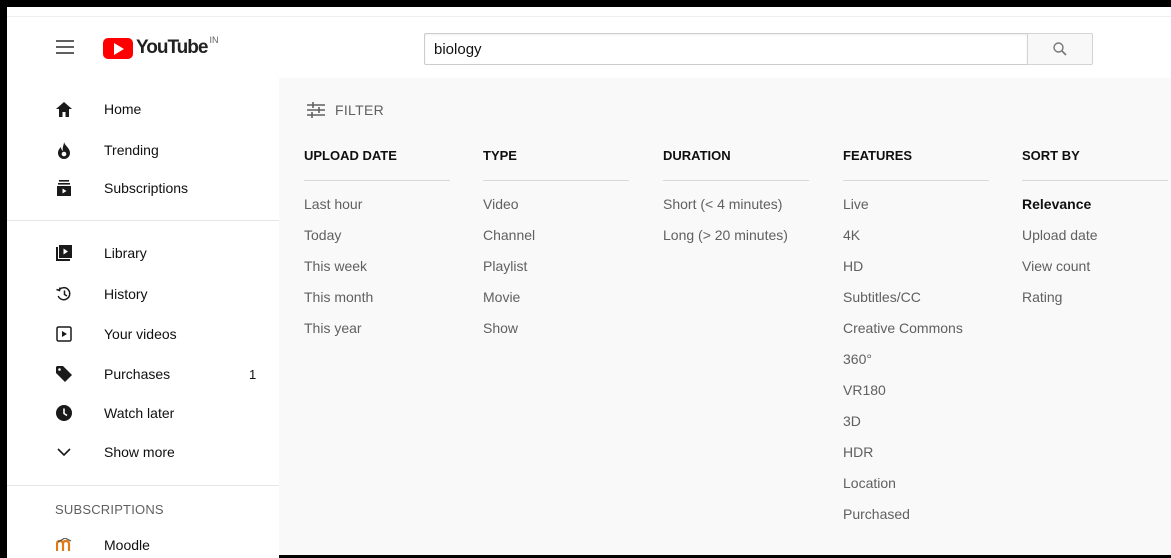  What do you see at coordinates (139, 413) in the screenshot?
I see `sidebar-item-label: Watch later` at bounding box center [139, 413].